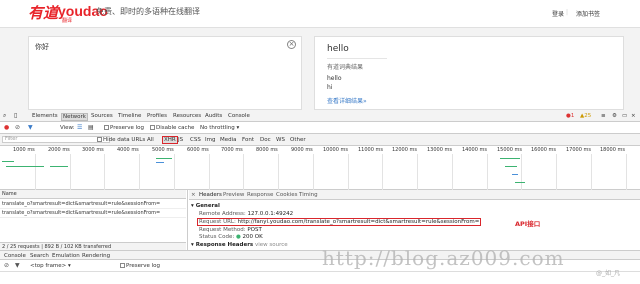  I want to click on filter-icon: ▼, so click(30, 128).